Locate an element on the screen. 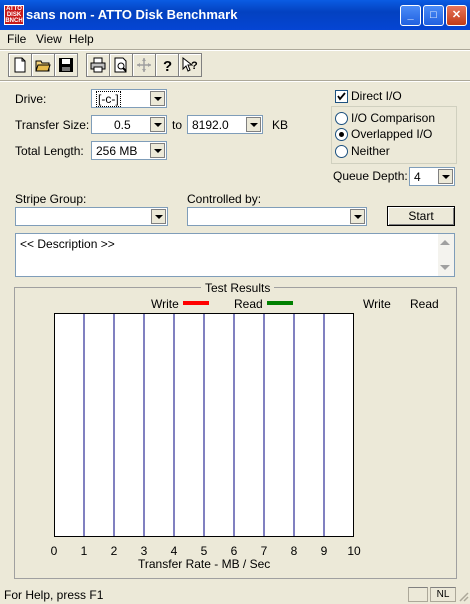 The width and height of the screenshot is (470, 604). legend-write-swatch is located at coordinates (196, 303).